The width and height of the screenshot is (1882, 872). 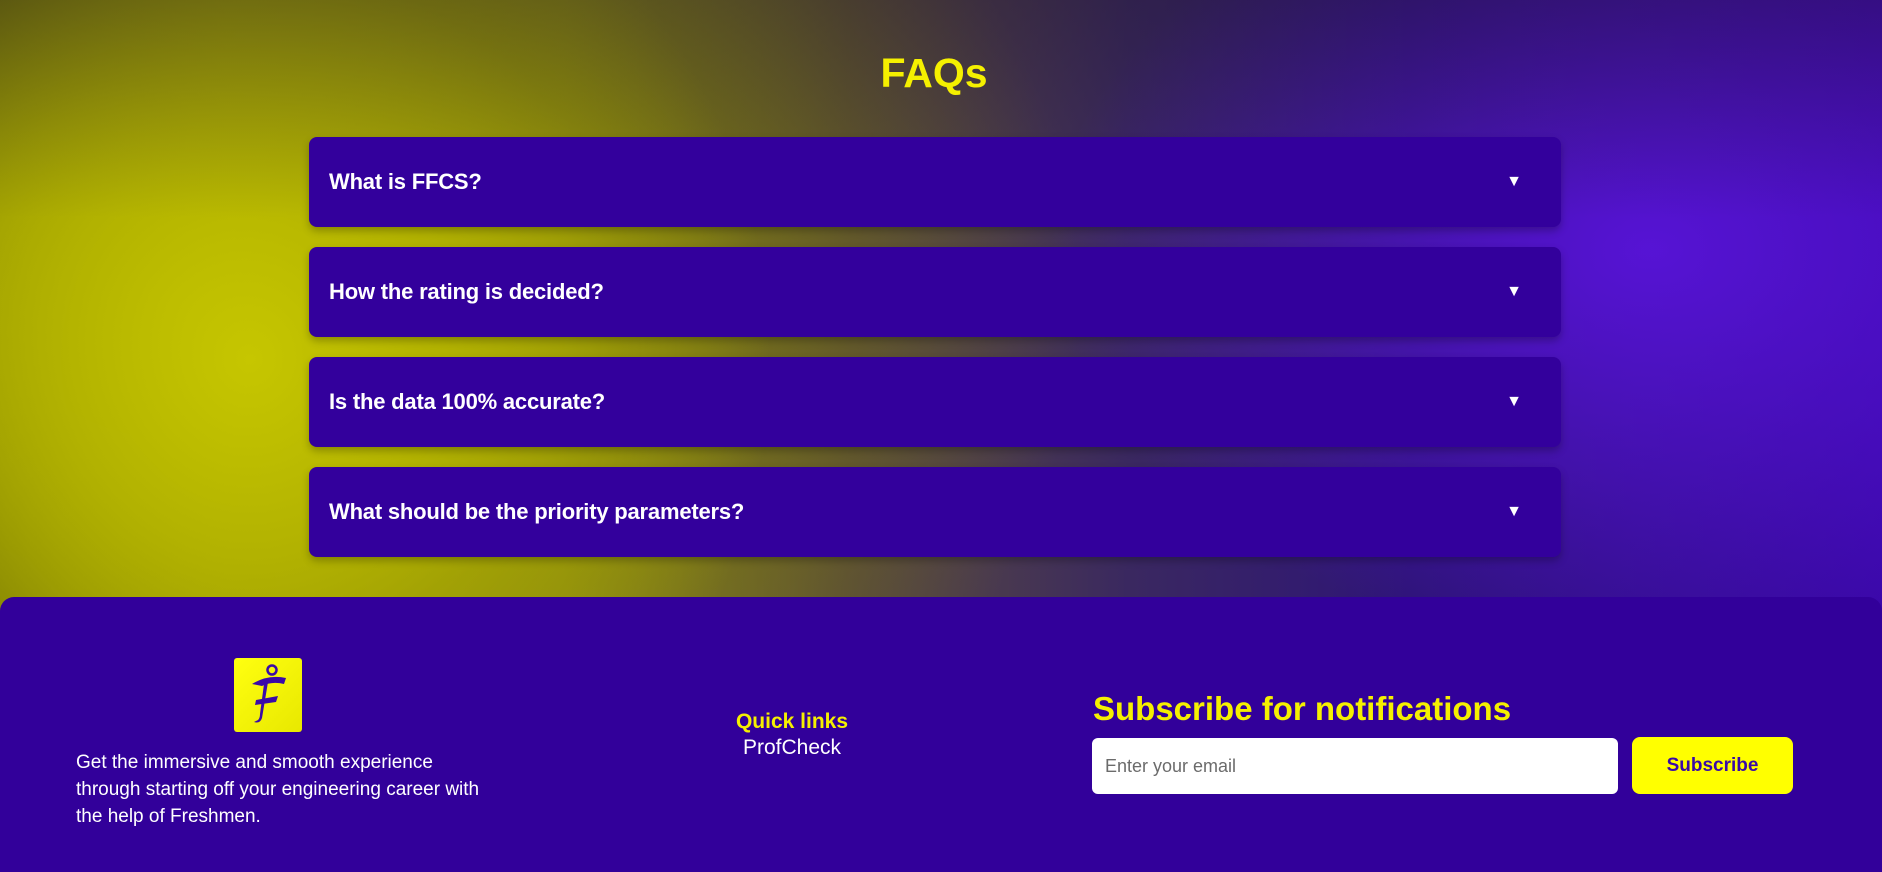 What do you see at coordinates (405, 181) in the screenshot?
I see `faq-question: What is FFCS?` at bounding box center [405, 181].